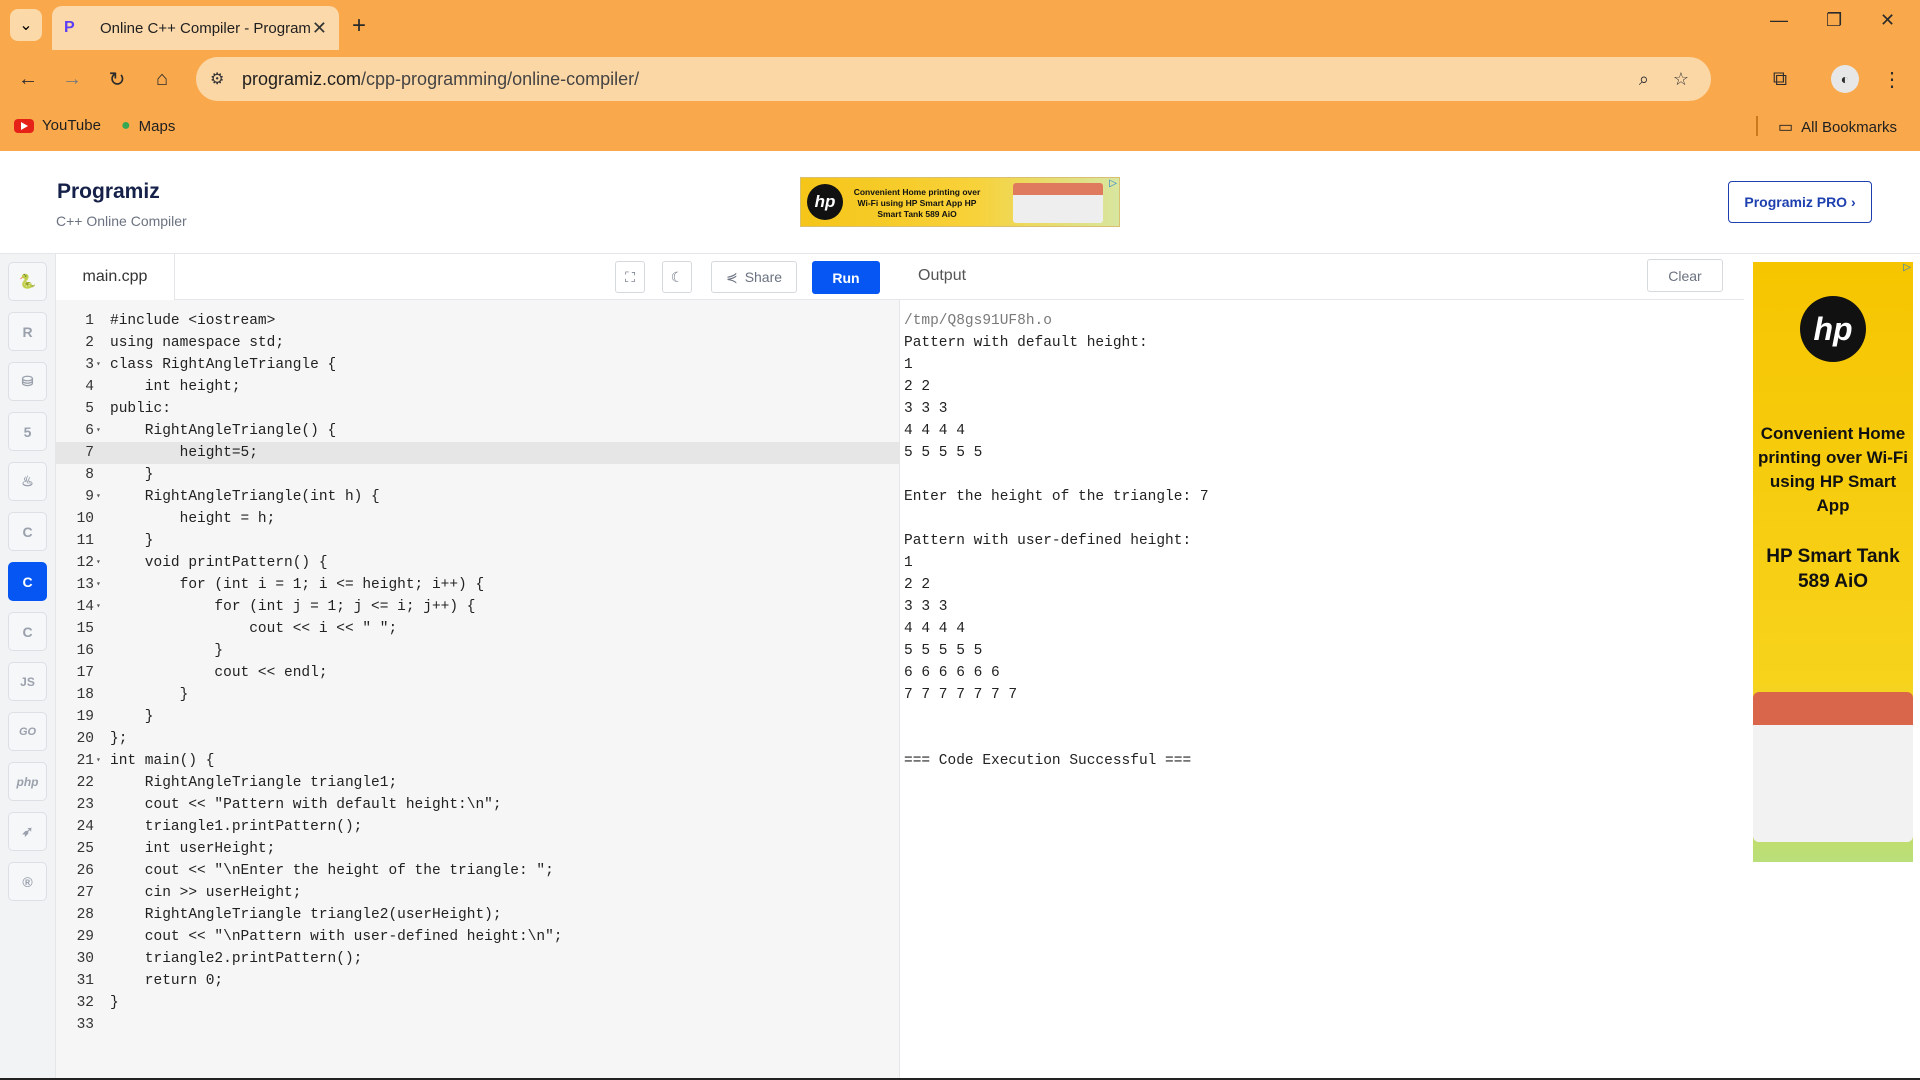  I want to click on php-icon: php, so click(27, 781).